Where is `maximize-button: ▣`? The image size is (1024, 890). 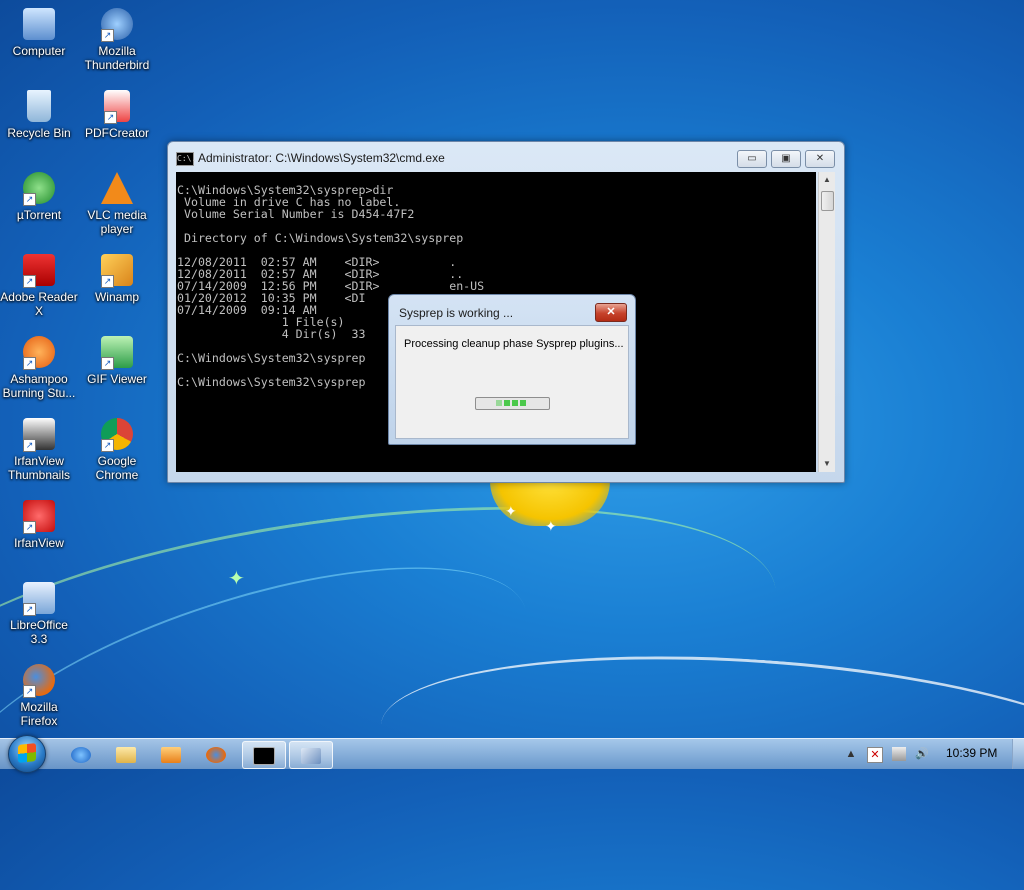
maximize-button: ▣ is located at coordinates (786, 159).